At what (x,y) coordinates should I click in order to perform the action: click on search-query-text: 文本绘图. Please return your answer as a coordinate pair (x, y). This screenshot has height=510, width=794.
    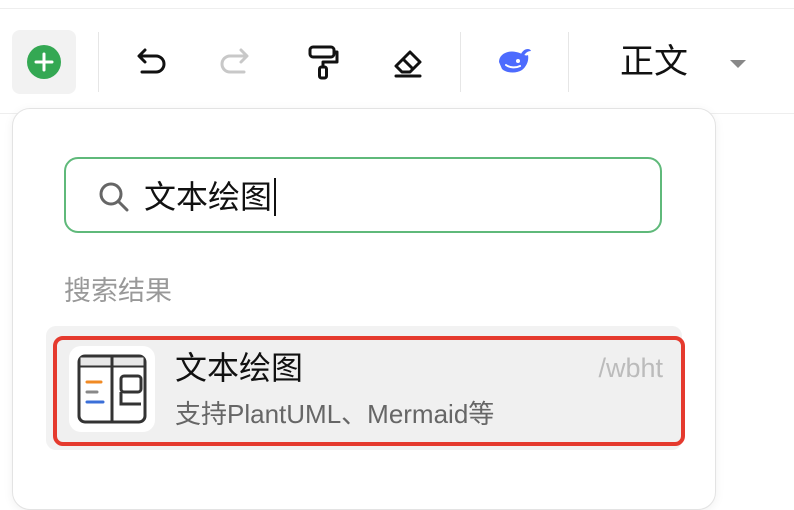
    Looking at the image, I should click on (208, 197).